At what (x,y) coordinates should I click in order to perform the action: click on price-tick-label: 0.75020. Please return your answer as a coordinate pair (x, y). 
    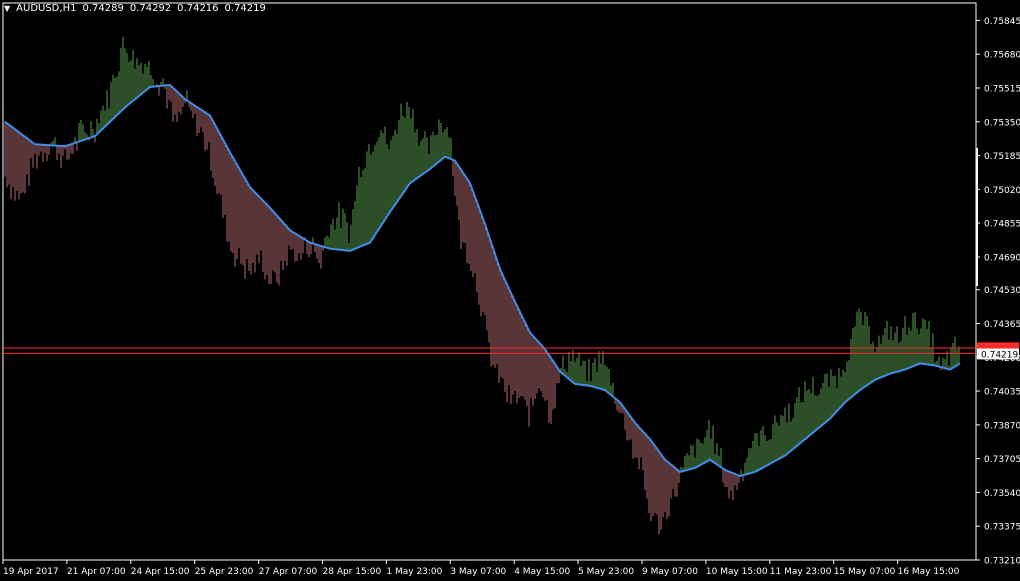
    Looking at the image, I should click on (1002, 191).